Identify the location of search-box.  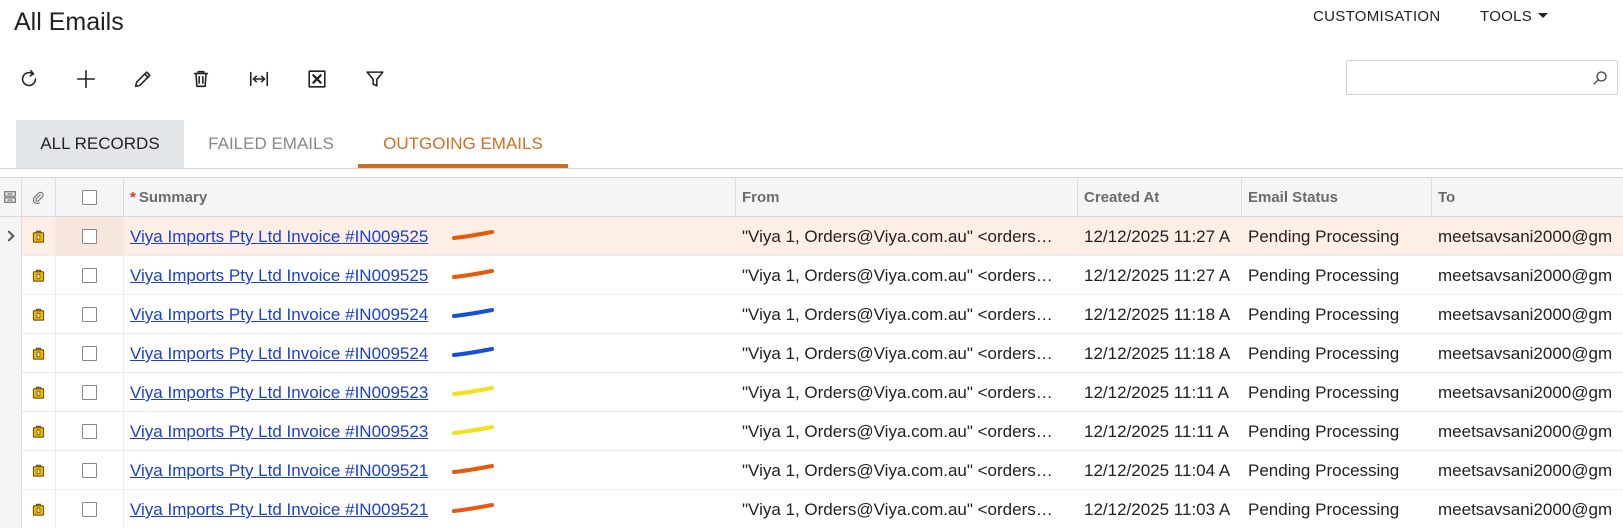
(1482, 77).